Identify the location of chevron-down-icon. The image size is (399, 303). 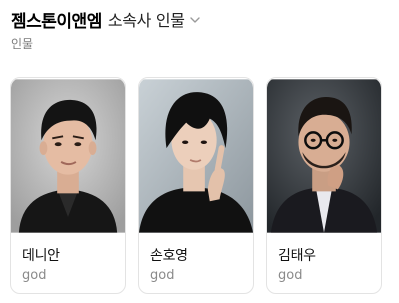
(195, 20).